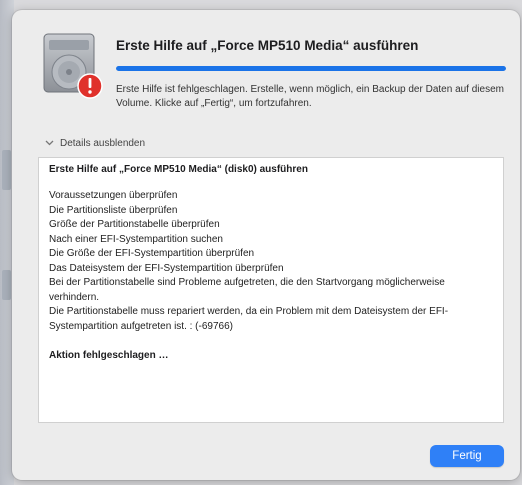  Describe the element at coordinates (90, 86) in the screenshot. I see `alert-badge-icon` at that location.